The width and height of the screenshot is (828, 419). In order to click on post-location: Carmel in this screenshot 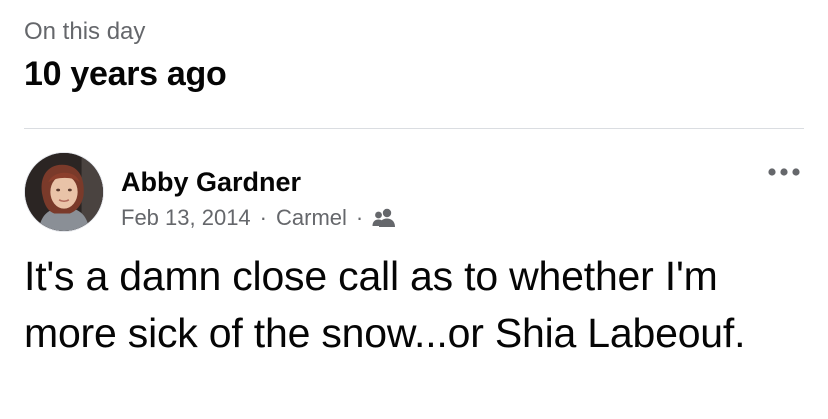, I will do `click(311, 218)`.